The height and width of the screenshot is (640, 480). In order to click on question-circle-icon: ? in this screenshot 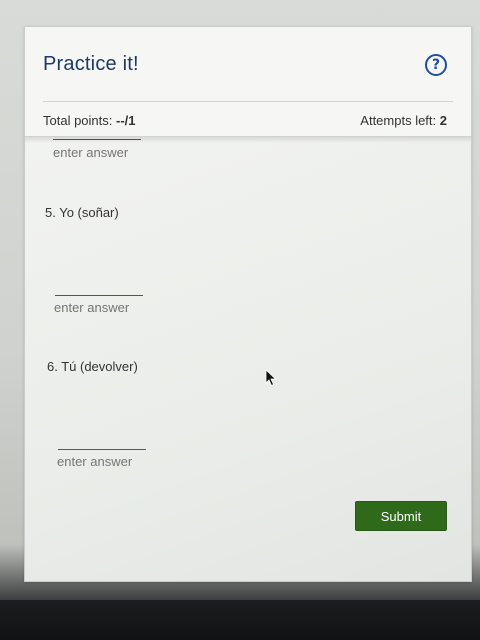, I will do `click(436, 65)`.